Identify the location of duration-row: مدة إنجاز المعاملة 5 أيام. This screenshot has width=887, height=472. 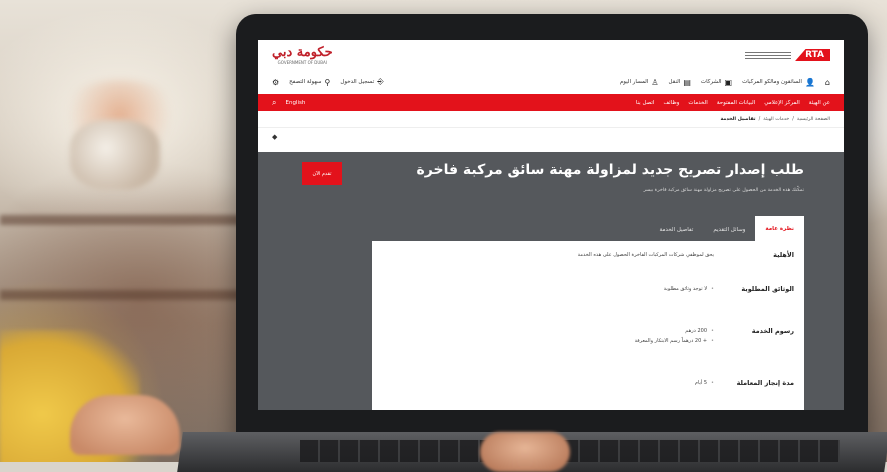
(588, 384).